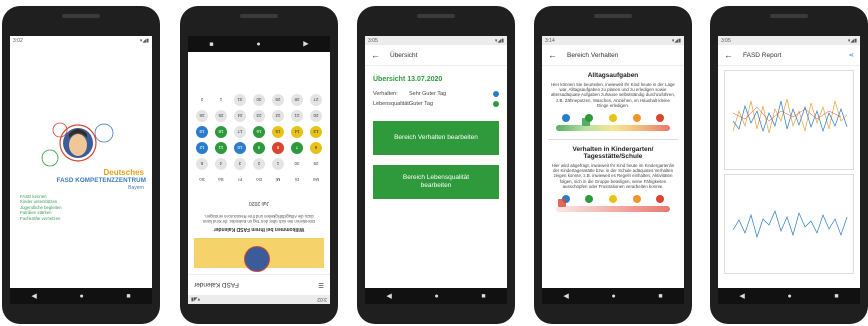 The width and height of the screenshot is (868, 326). I want to click on status-bar: 3:14 ▾◢▮, so click(613, 40).